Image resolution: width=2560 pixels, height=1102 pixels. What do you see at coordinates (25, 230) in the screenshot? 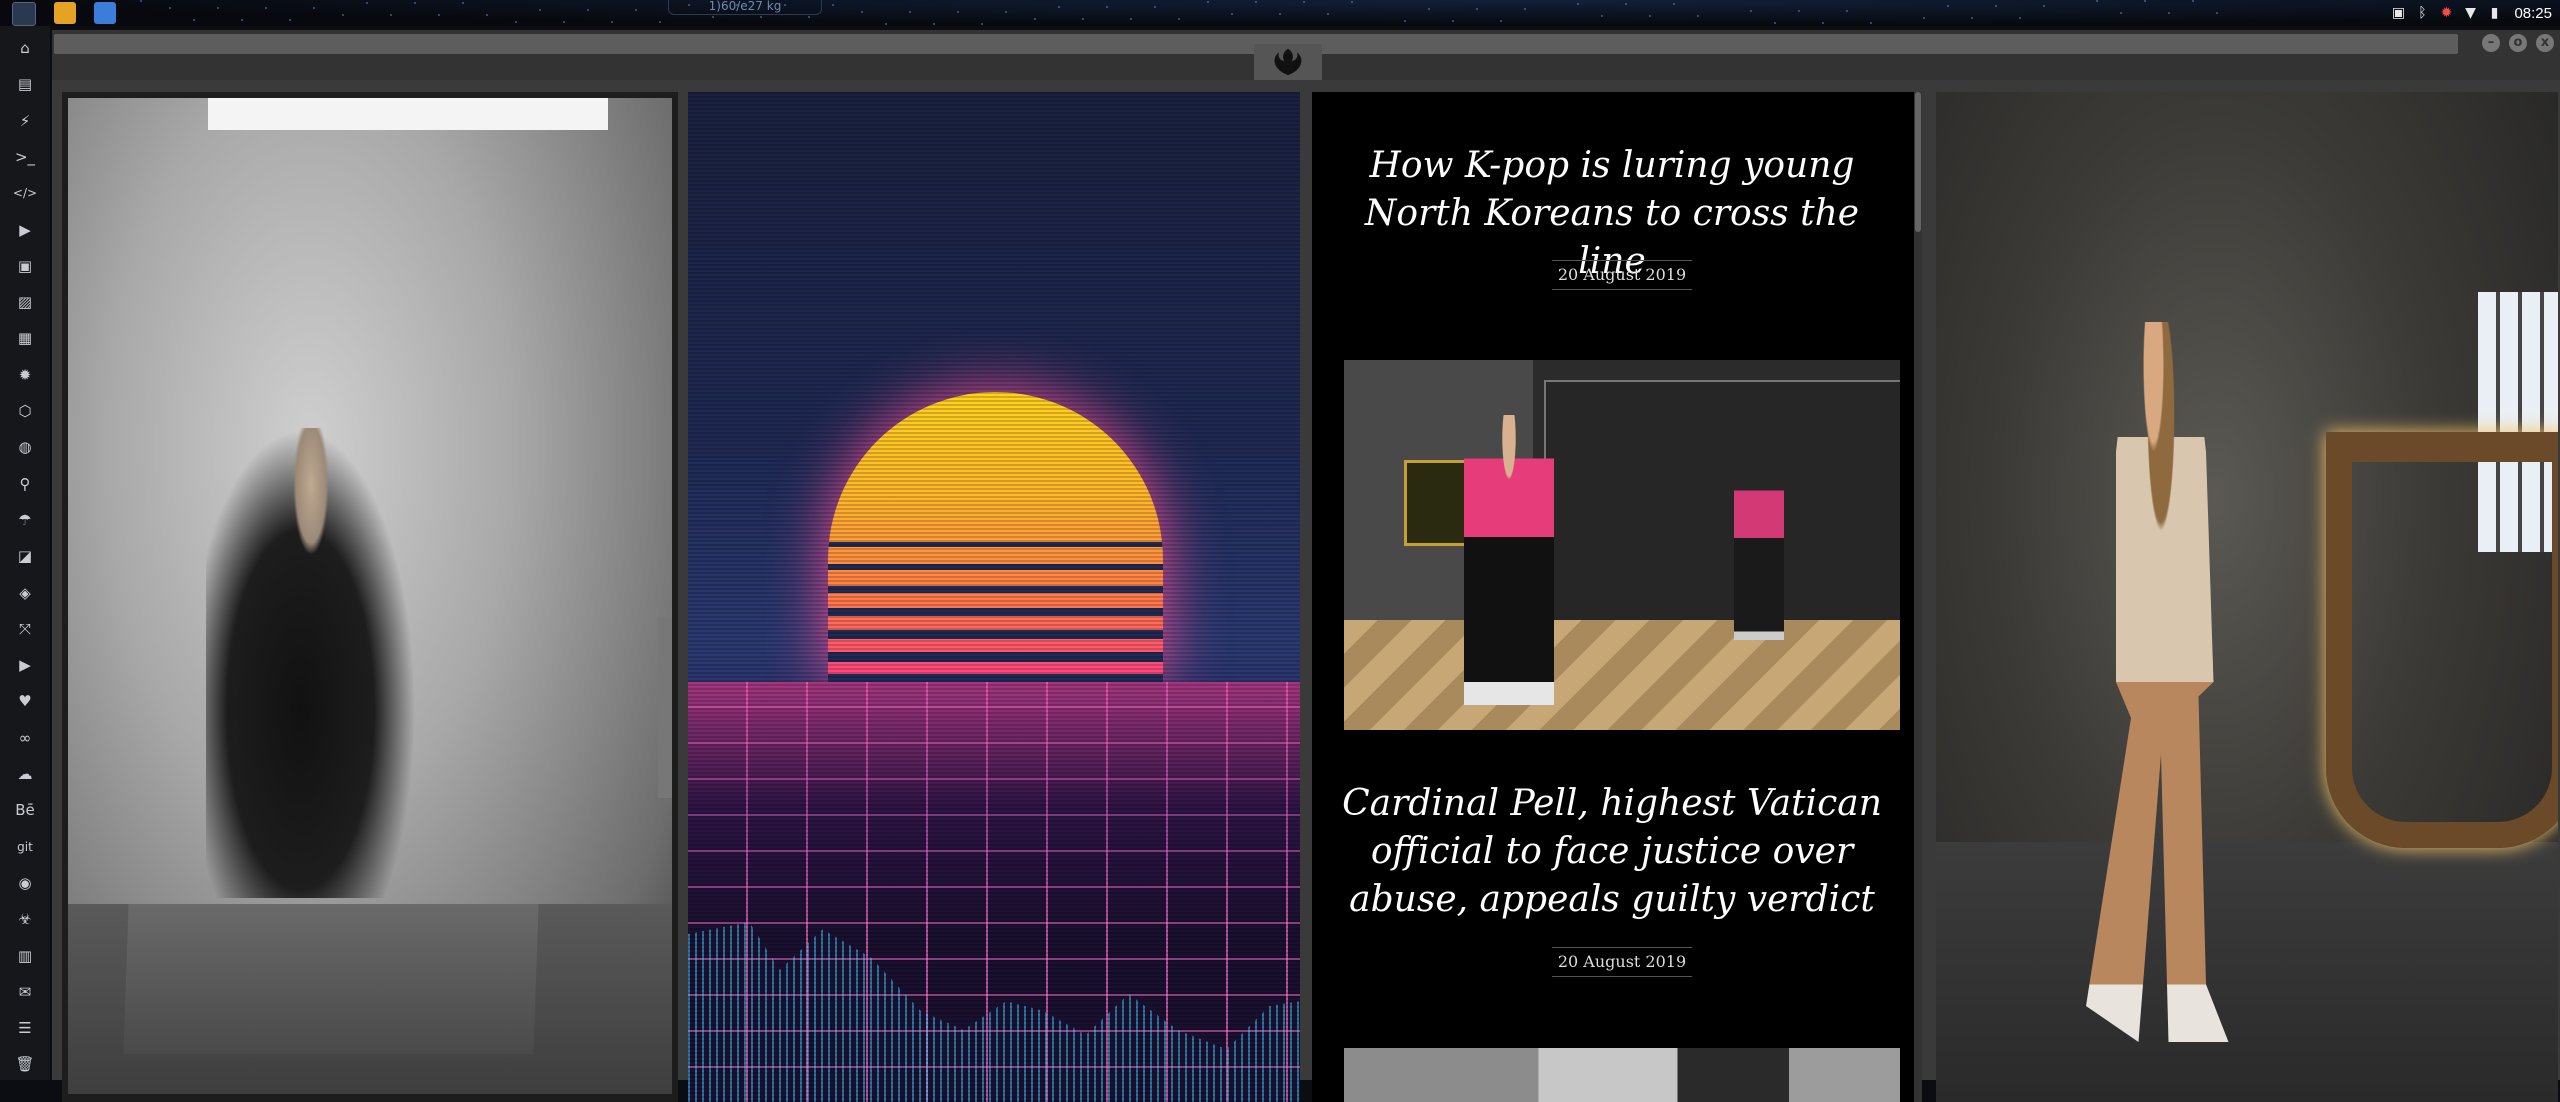
I see `play-icon: ▶` at bounding box center [25, 230].